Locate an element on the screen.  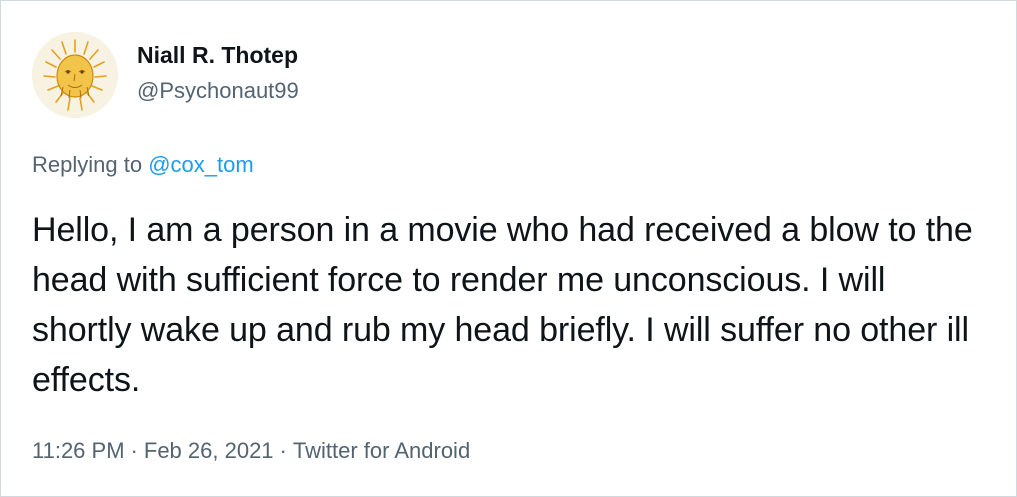
tweet-date-link: Feb 26, 2021 is located at coordinates (209, 450).